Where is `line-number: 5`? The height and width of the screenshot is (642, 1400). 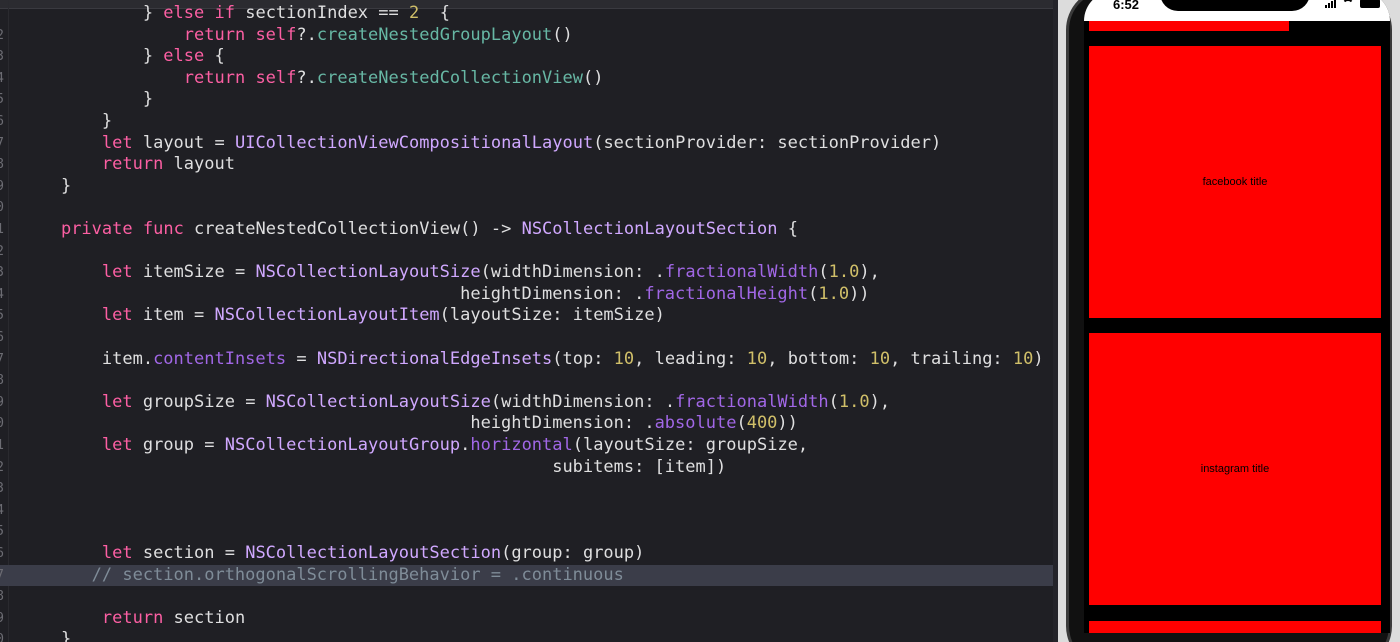 line-number: 5 is located at coordinates (2, 100).